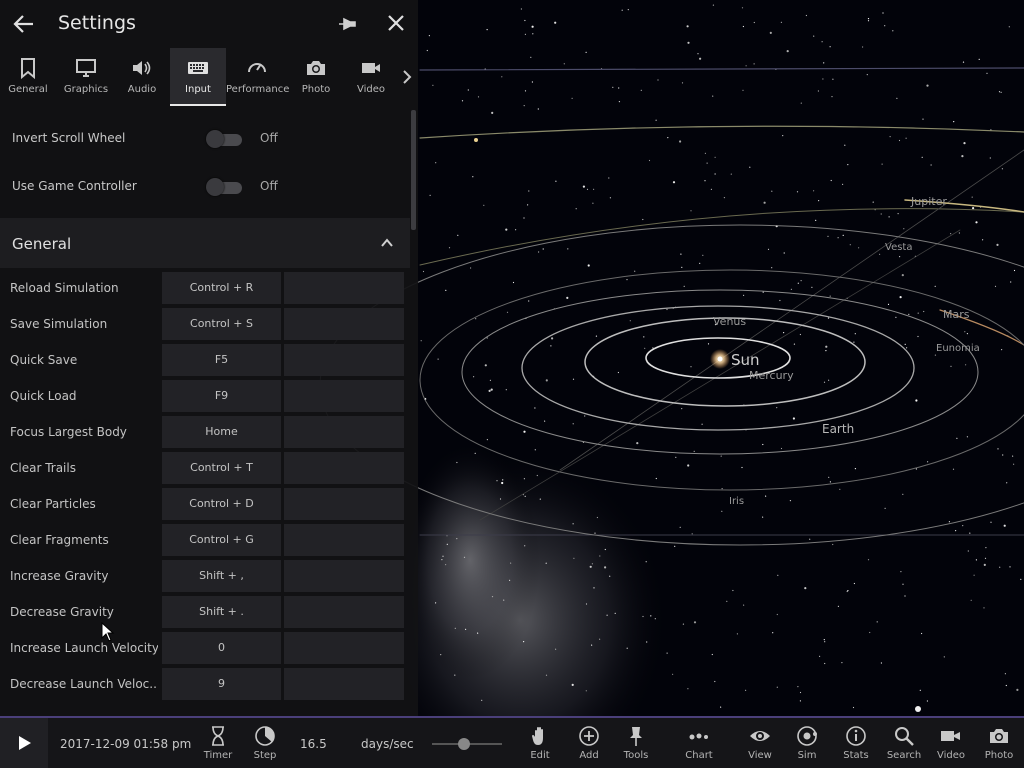 The height and width of the screenshot is (768, 1024). What do you see at coordinates (745, 360) in the screenshot?
I see `sun-label: Sun` at bounding box center [745, 360].